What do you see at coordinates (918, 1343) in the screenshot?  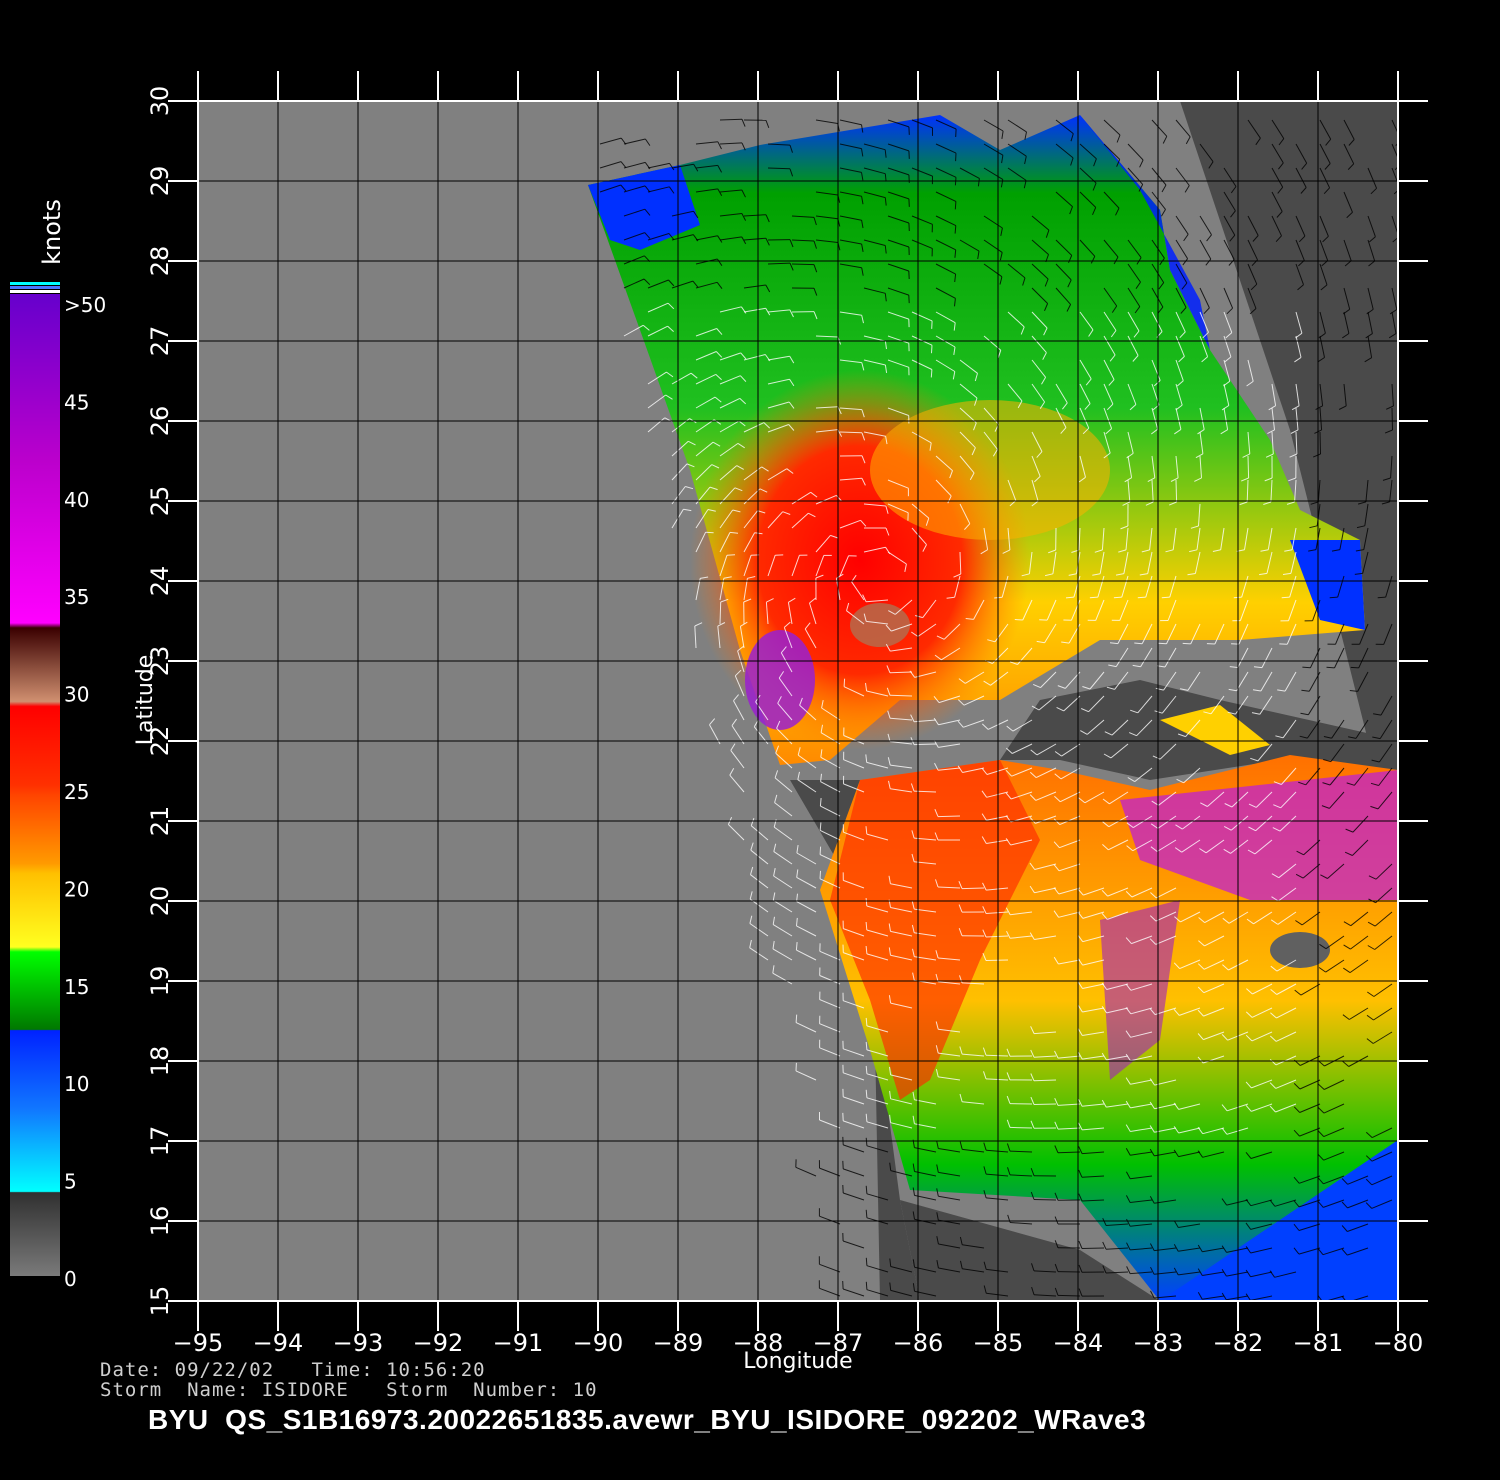 I see `lon-tick-label: −86` at bounding box center [918, 1343].